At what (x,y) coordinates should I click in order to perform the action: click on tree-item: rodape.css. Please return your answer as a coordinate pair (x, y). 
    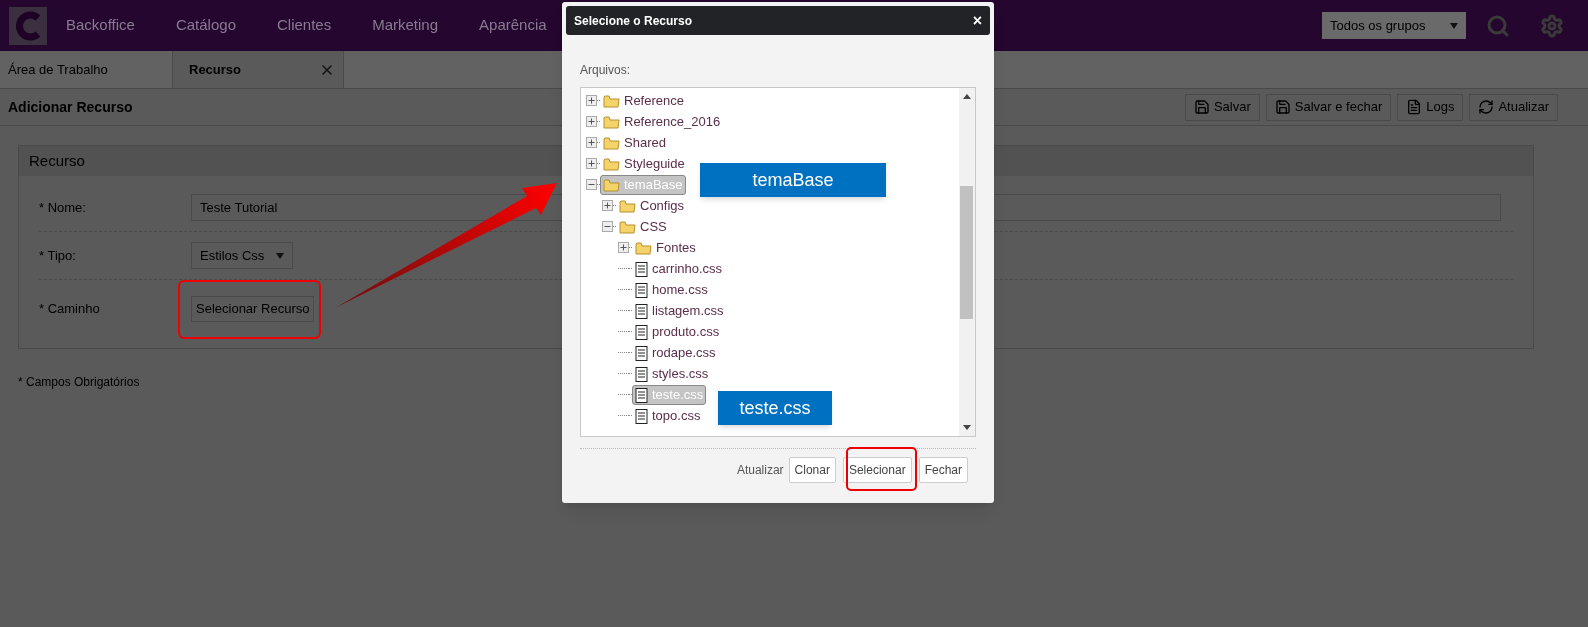
    Looking at the image, I should click on (675, 352).